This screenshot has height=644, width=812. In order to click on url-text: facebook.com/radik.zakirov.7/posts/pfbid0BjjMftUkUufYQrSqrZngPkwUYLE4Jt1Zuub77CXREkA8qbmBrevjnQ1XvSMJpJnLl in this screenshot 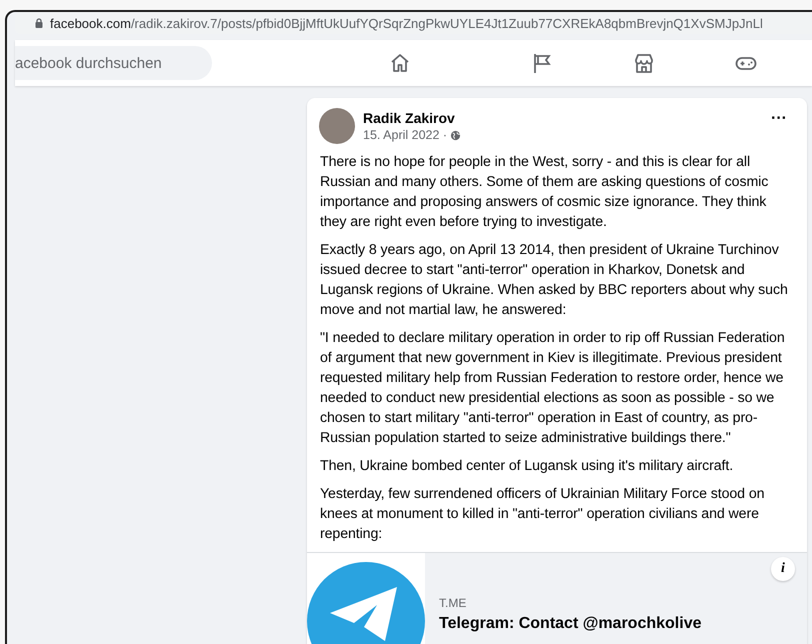, I will do `click(406, 23)`.